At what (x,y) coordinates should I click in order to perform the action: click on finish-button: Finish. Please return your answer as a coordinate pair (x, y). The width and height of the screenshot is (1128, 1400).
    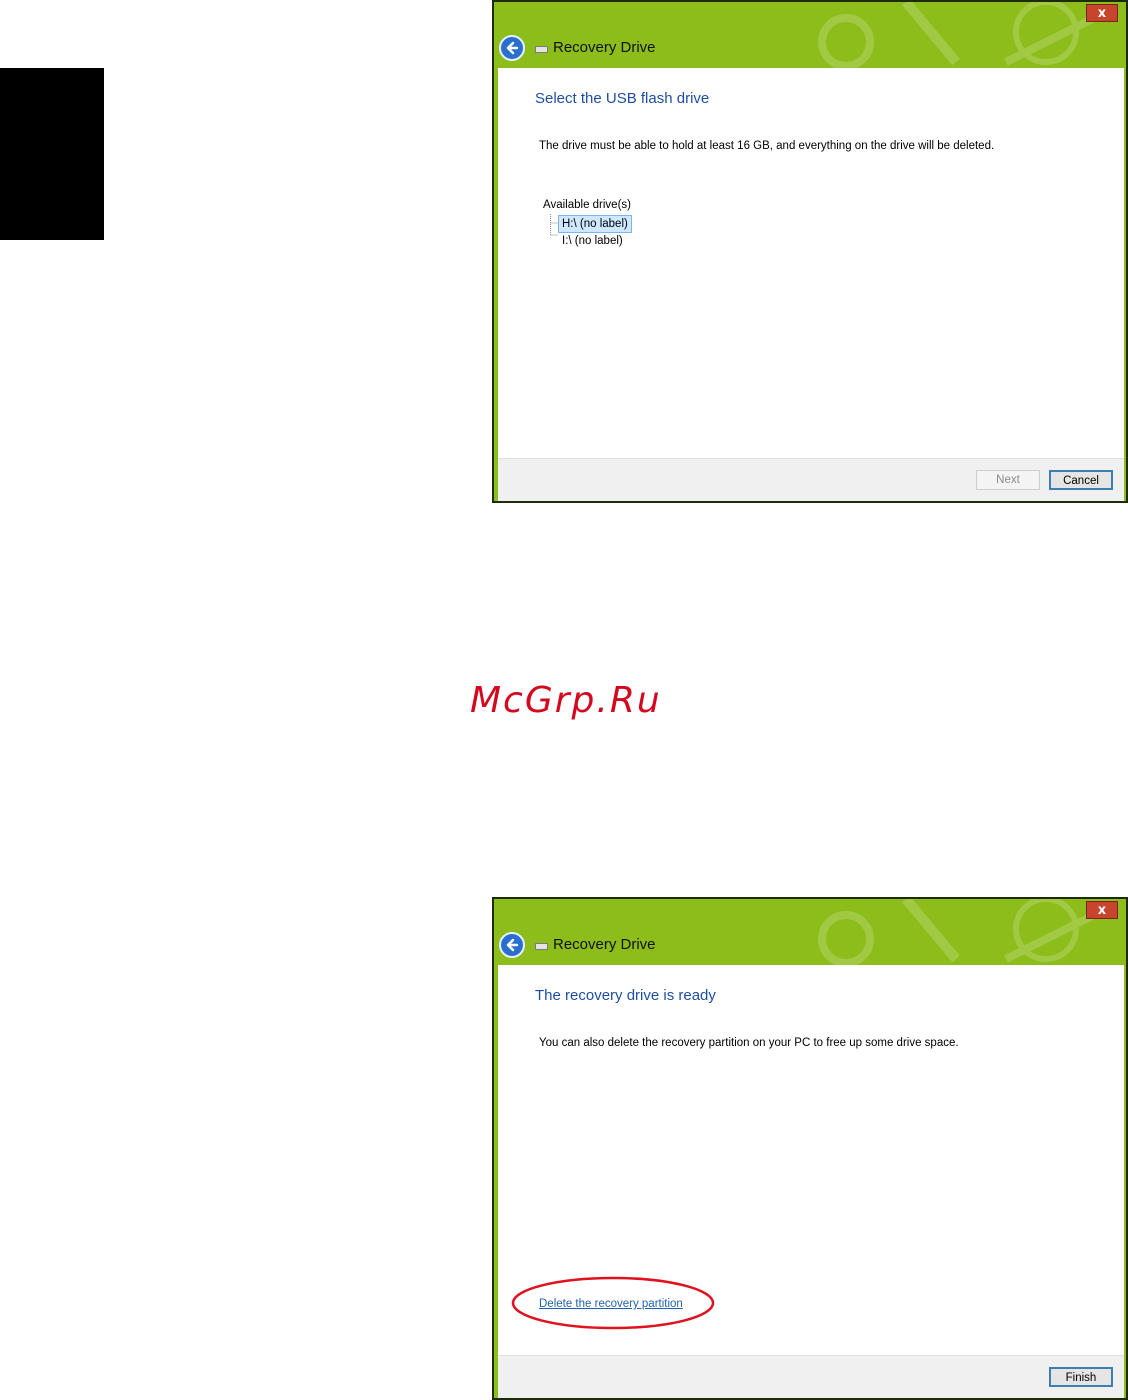
    Looking at the image, I should click on (1081, 1377).